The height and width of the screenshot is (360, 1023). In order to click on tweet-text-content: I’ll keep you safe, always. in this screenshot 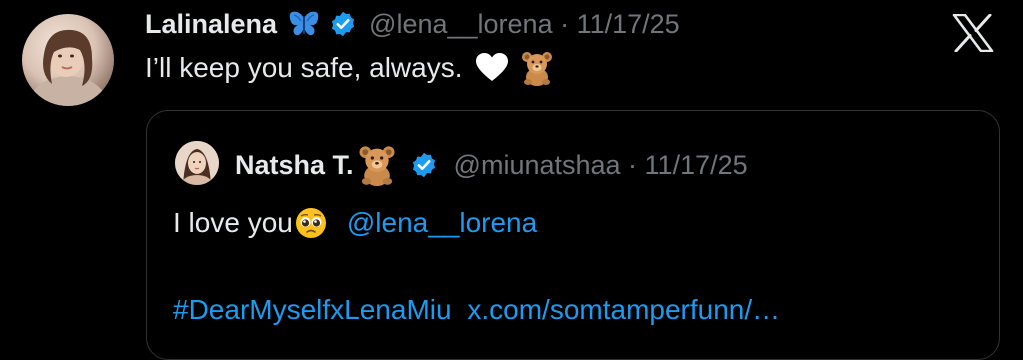, I will do `click(304, 67)`.